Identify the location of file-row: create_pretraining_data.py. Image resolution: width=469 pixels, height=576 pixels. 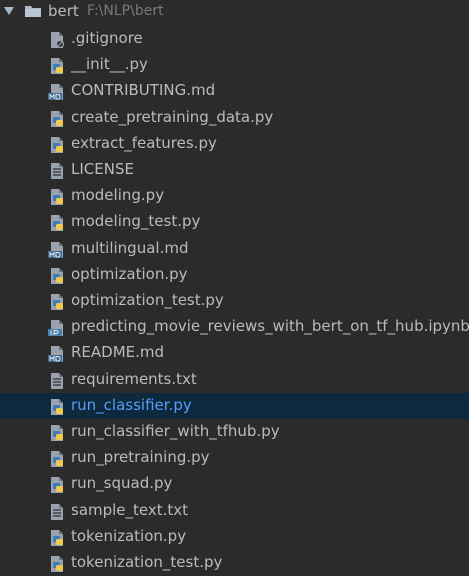
(234, 118).